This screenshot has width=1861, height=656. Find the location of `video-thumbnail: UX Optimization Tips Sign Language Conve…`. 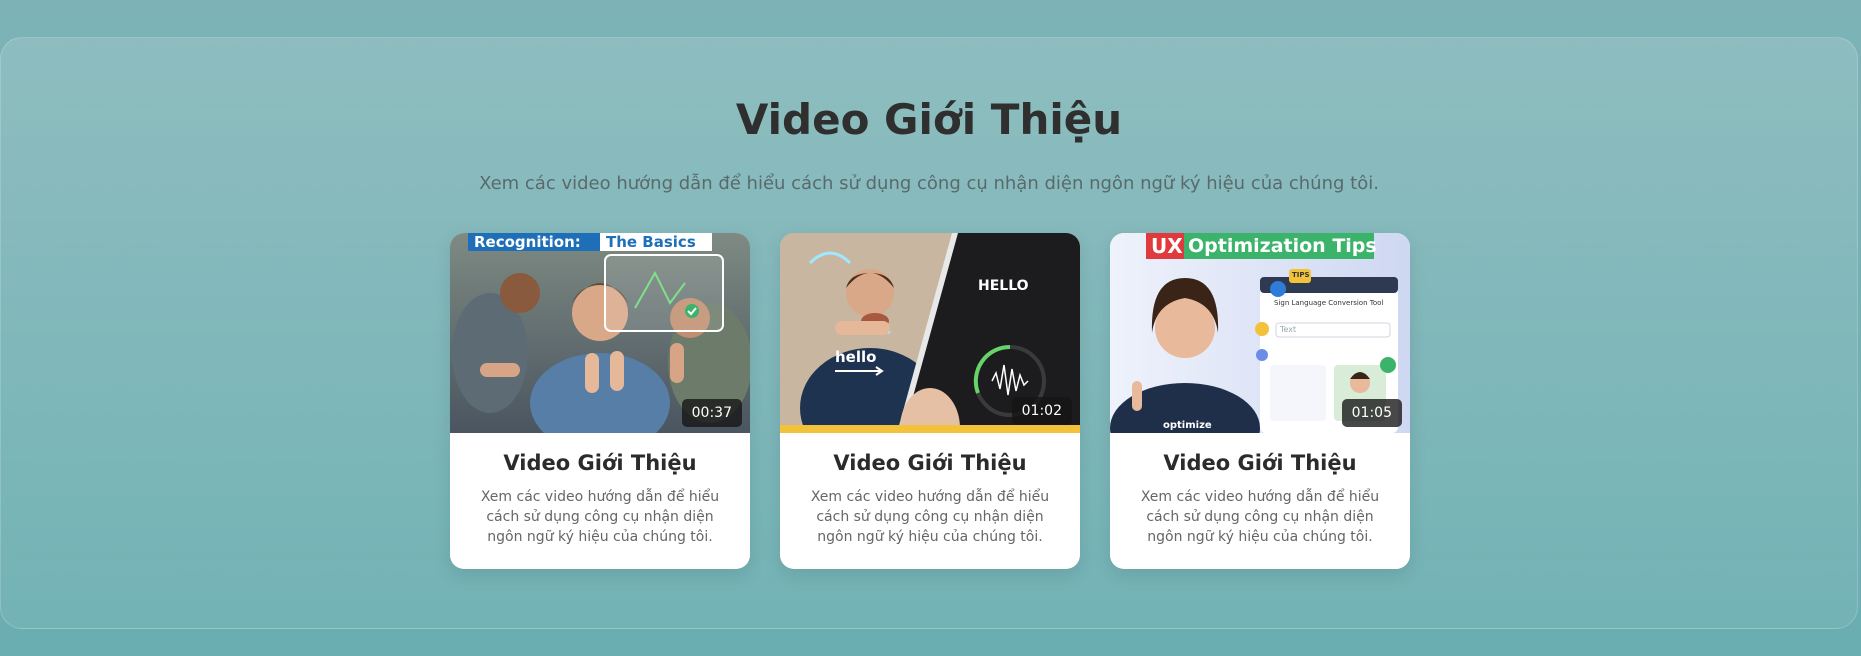

video-thumbnail: UX Optimization Tips Sign Language Conve… is located at coordinates (1260, 333).